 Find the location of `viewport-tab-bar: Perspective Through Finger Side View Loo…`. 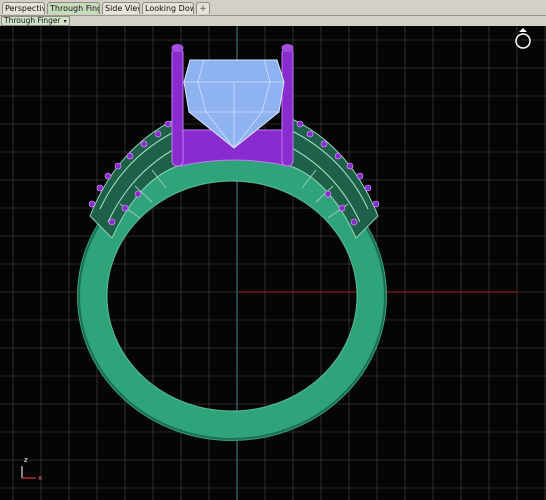

viewport-tab-bar: Perspective Through Finger Side View Loo… is located at coordinates (273, 8).